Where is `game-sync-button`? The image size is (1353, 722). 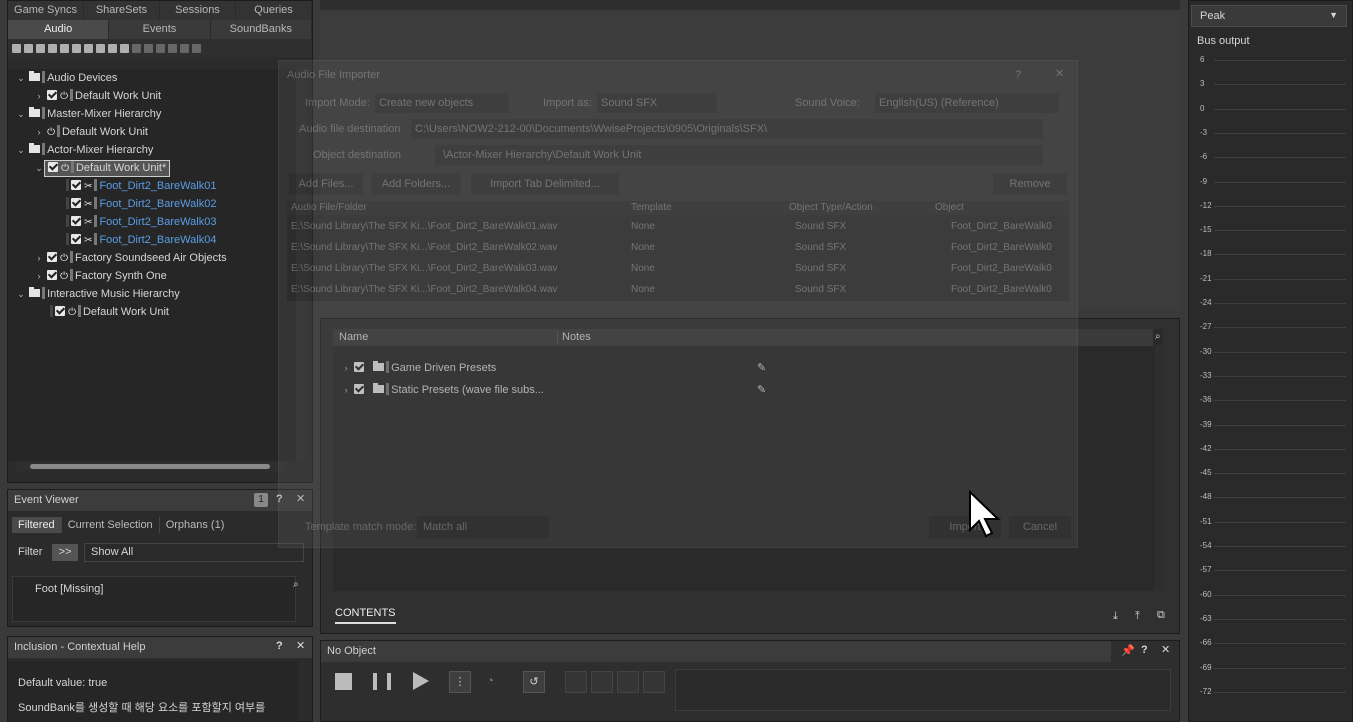 game-sync-button is located at coordinates (576, 682).